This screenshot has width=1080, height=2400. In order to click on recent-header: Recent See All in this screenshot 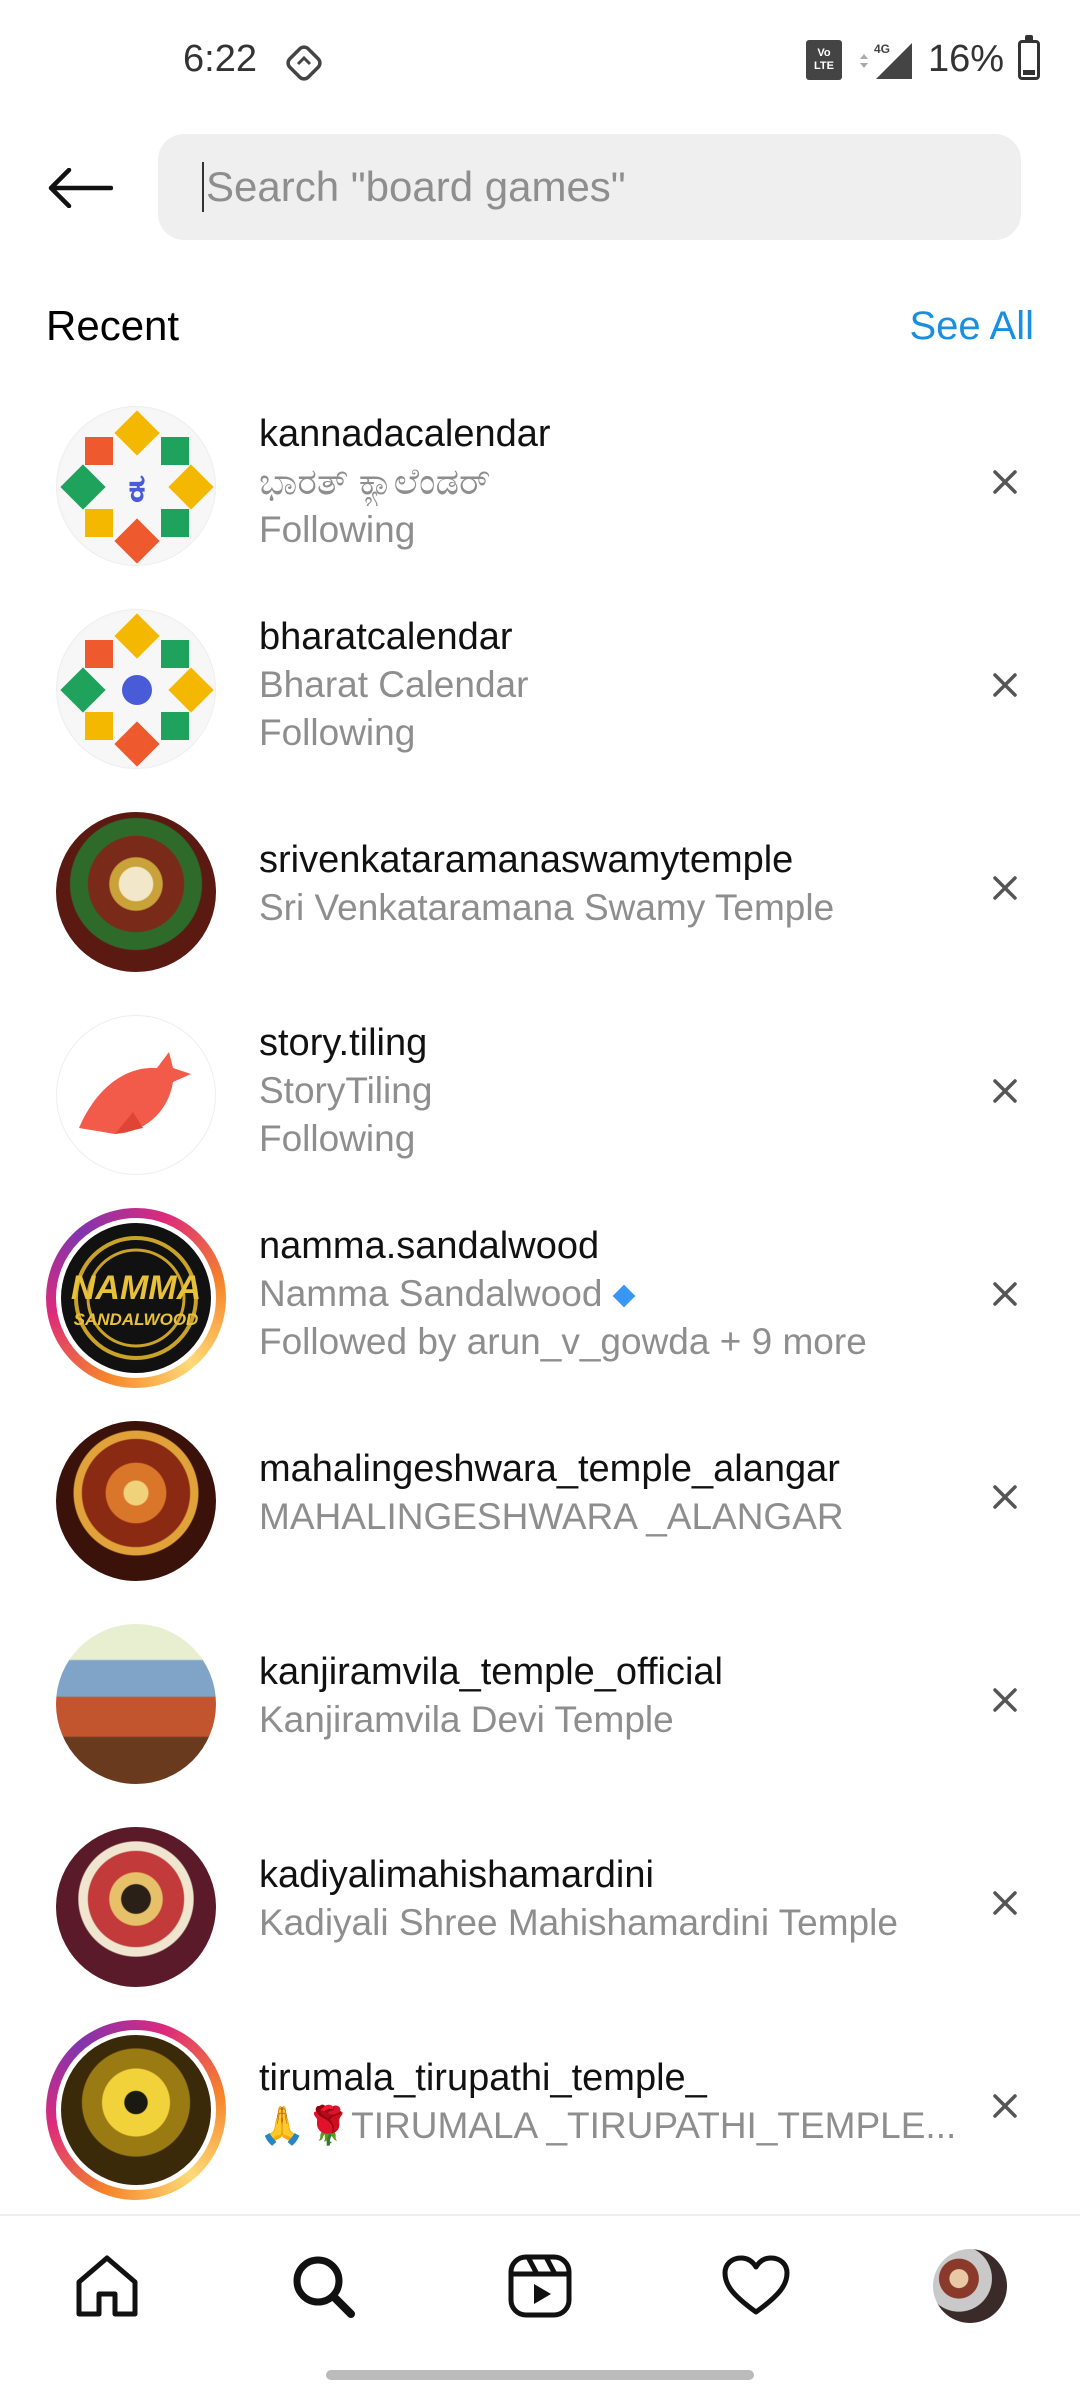, I will do `click(540, 326)`.